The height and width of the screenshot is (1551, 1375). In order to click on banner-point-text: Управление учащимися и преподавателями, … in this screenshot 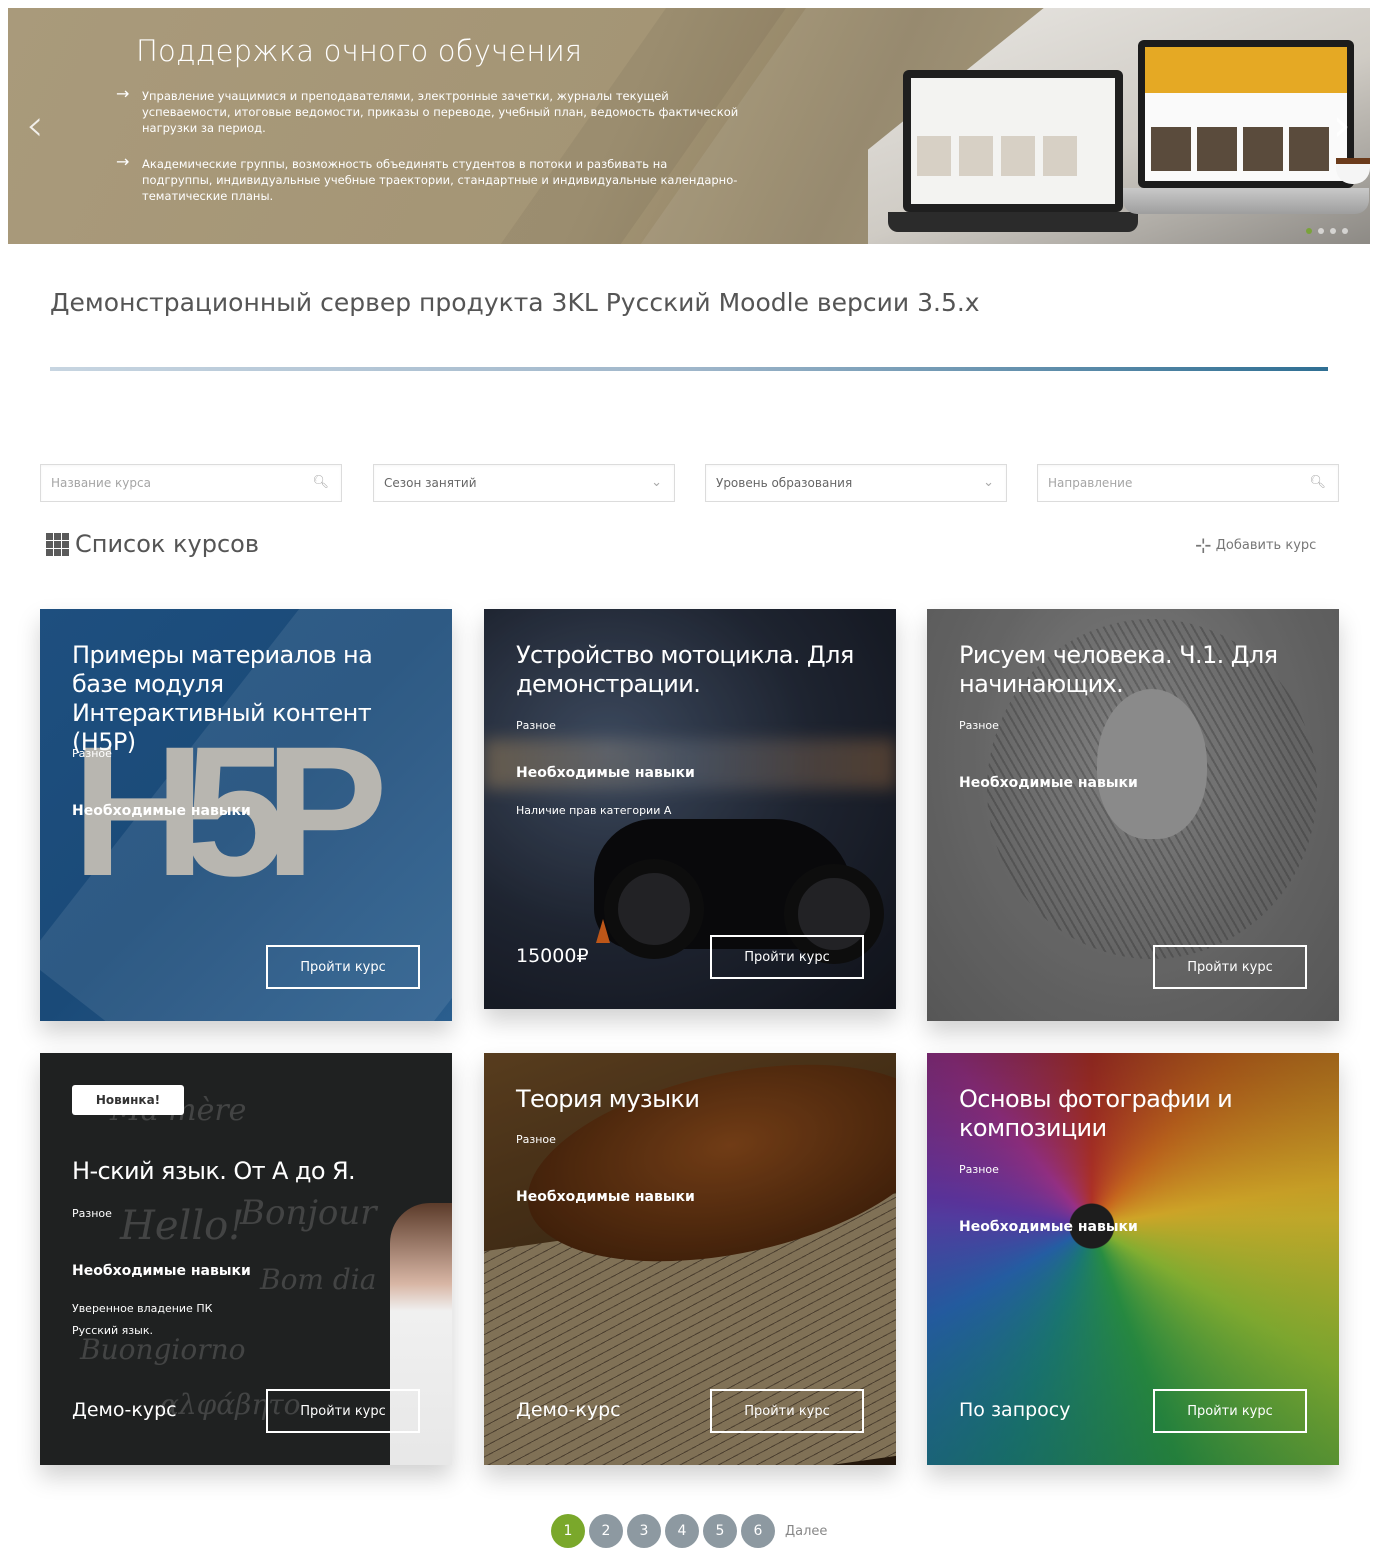, I will do `click(440, 112)`.